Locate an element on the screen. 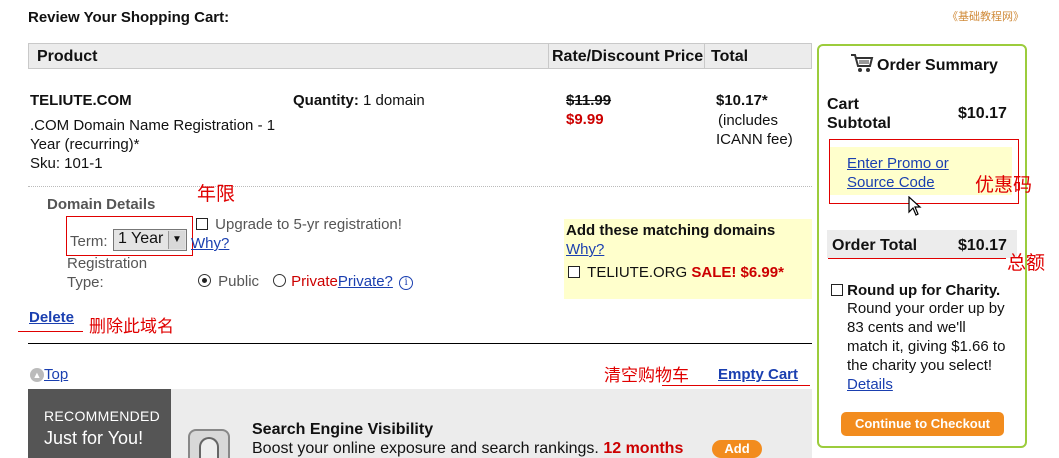 Image resolution: width=1059 pixels, height=458 pixels. quantity-value: 1 domain is located at coordinates (394, 100).